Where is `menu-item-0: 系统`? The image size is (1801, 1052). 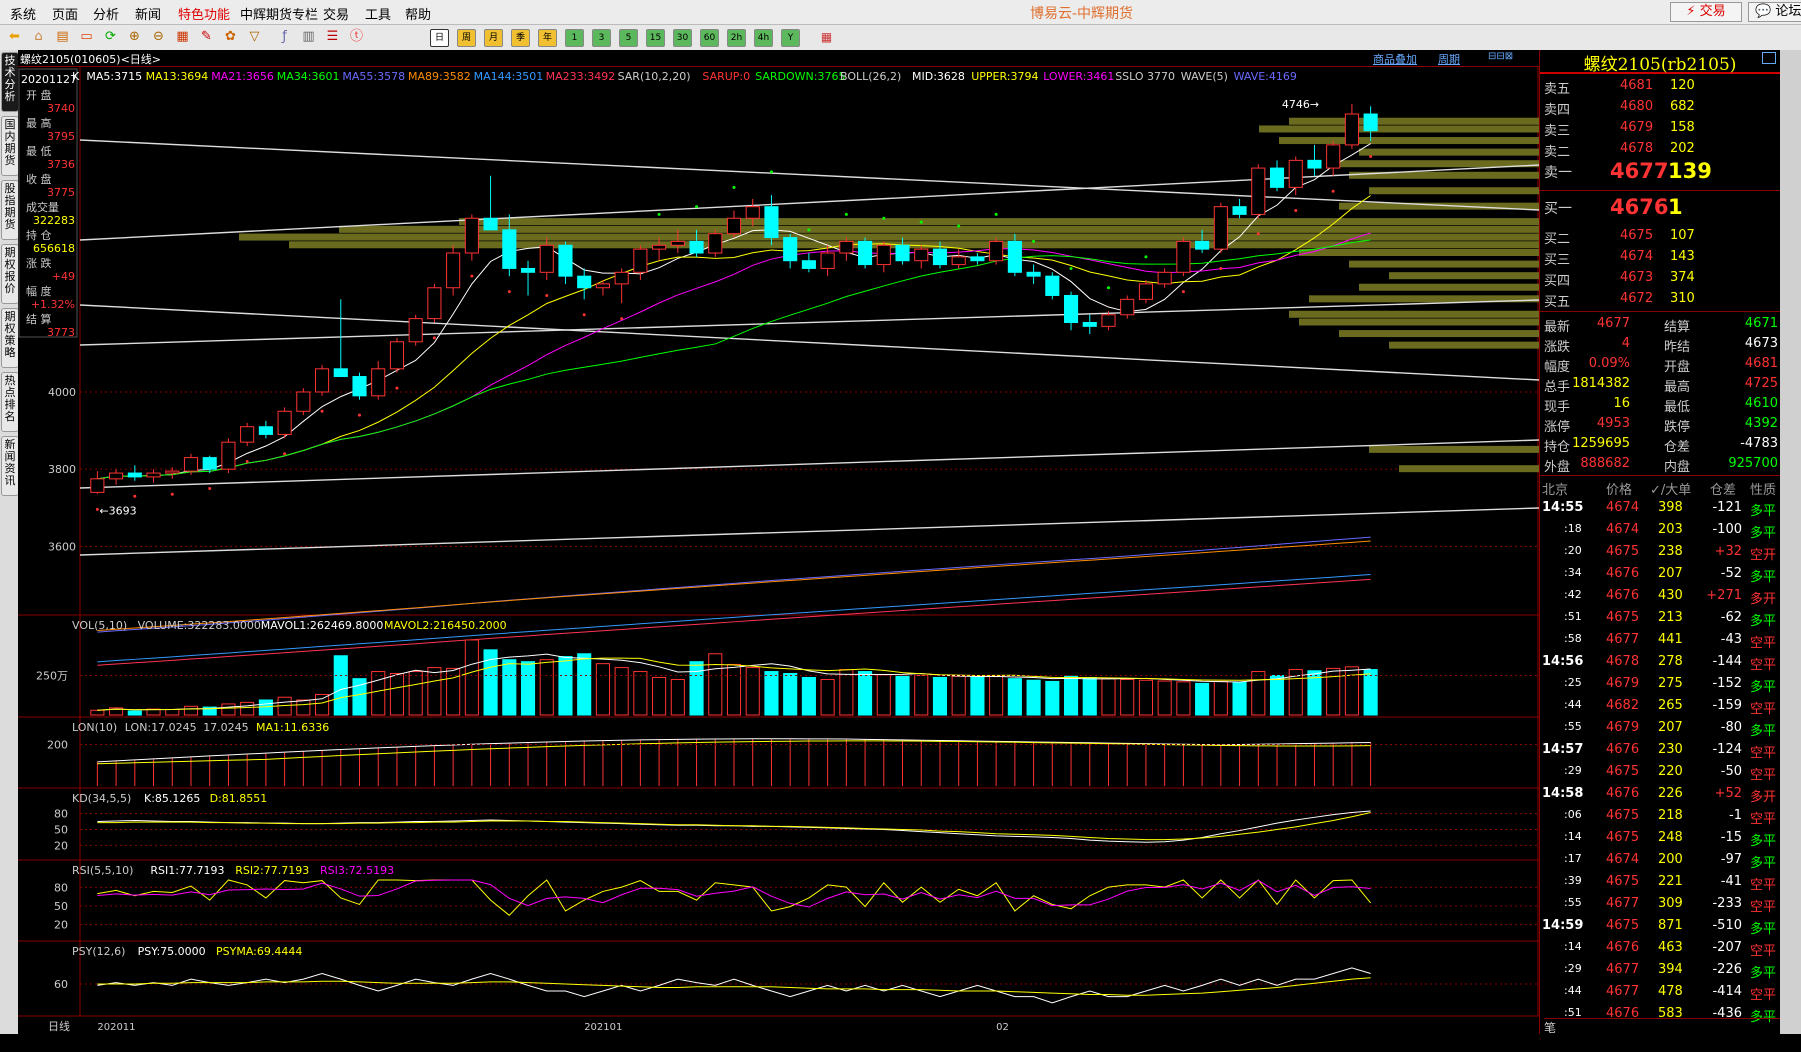
menu-item-0: 系统 is located at coordinates (23, 13).